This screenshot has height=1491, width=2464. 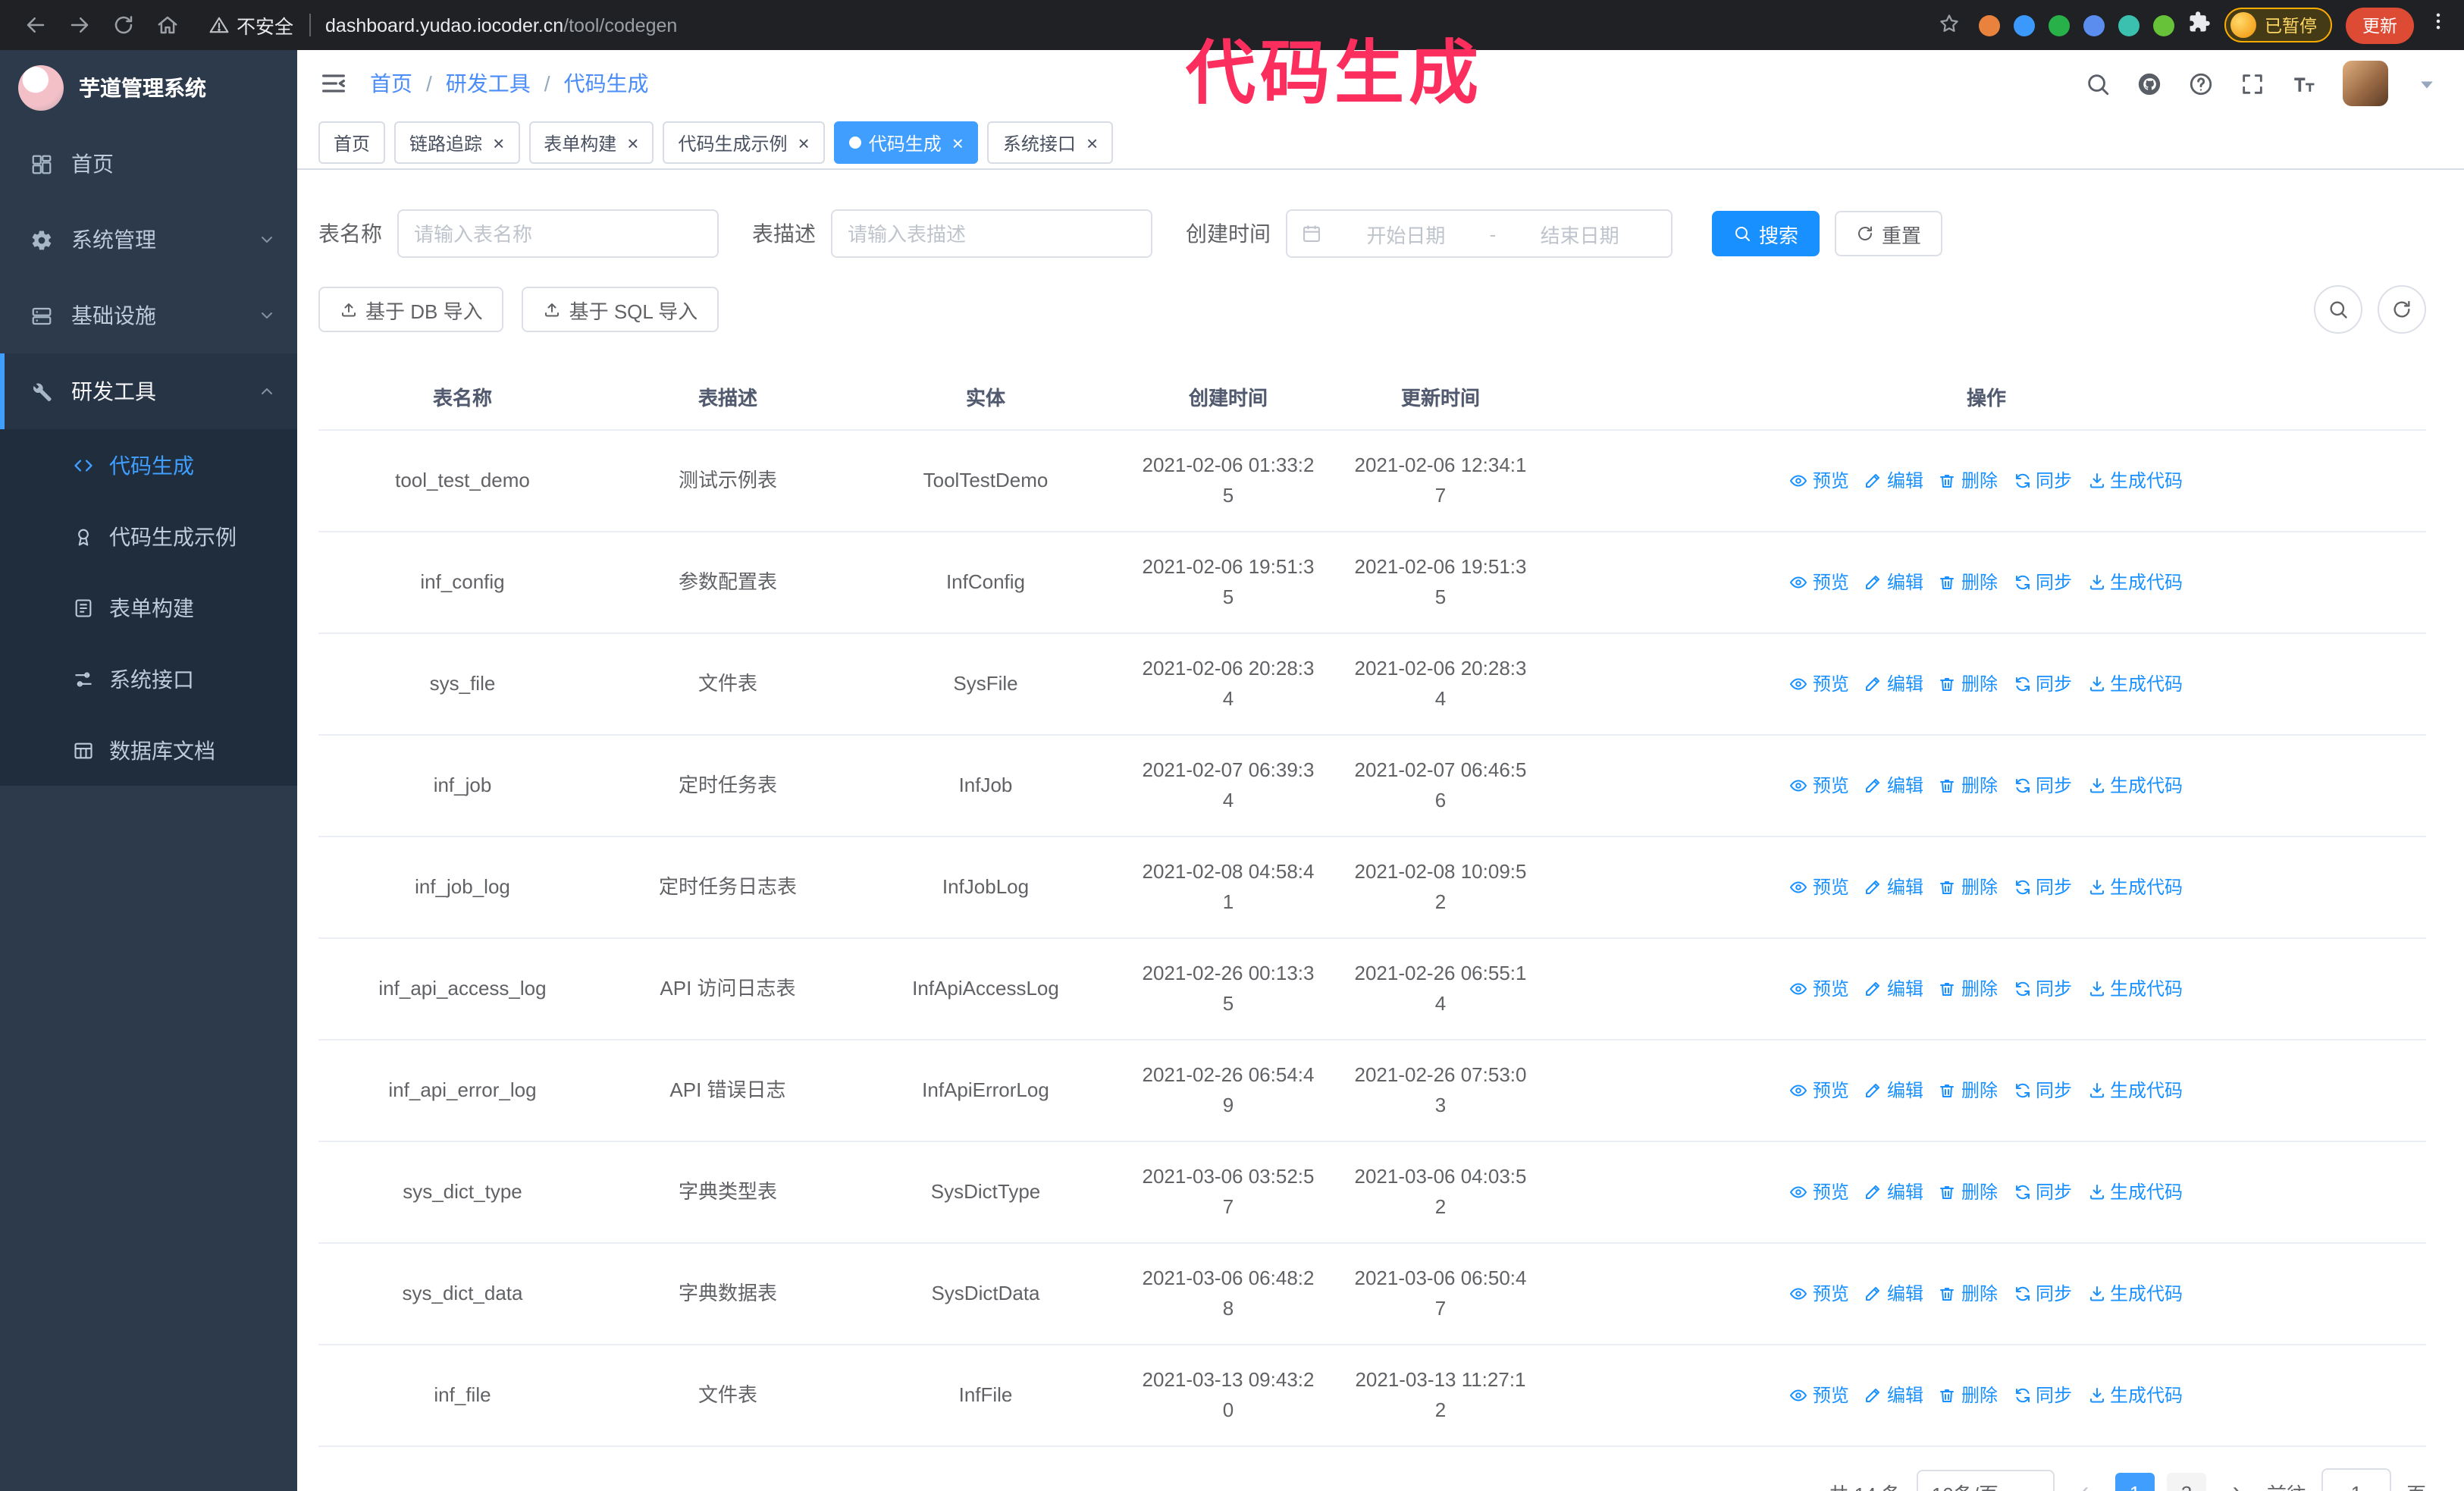 I want to click on refresh-table-button, so click(x=2402, y=309).